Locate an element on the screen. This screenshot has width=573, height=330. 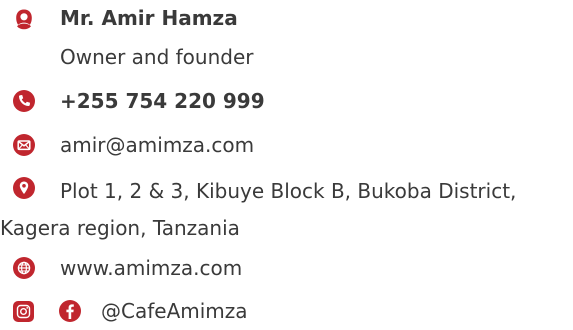
person-icon is located at coordinates (24, 19).